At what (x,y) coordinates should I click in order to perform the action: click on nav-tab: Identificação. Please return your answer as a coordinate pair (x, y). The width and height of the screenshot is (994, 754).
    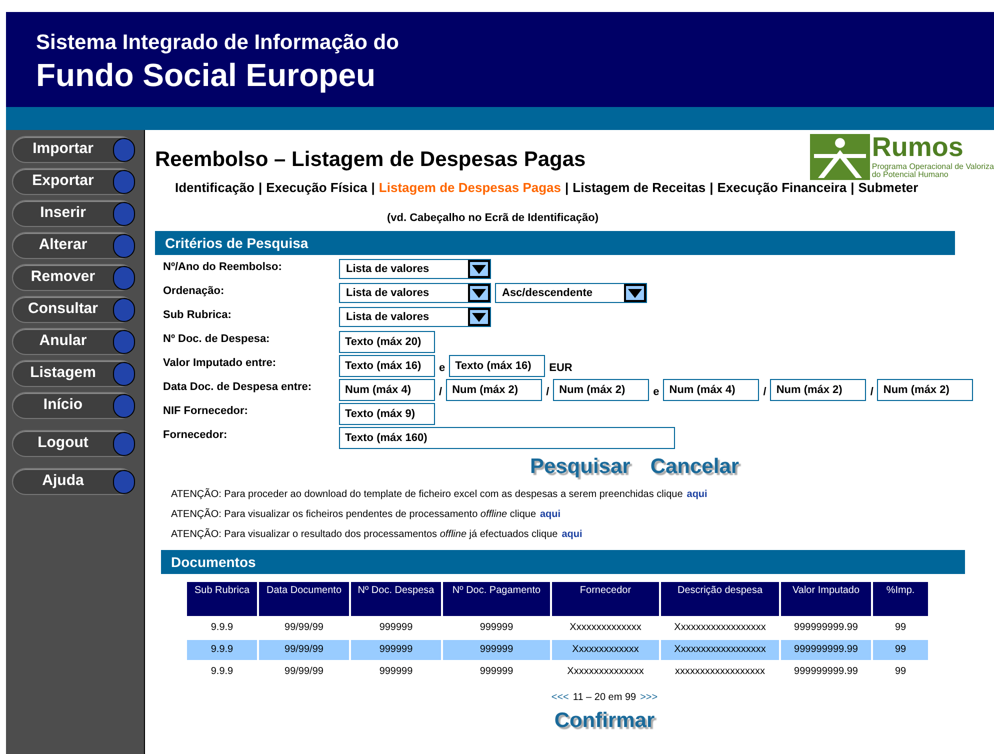
    Looking at the image, I should click on (214, 188).